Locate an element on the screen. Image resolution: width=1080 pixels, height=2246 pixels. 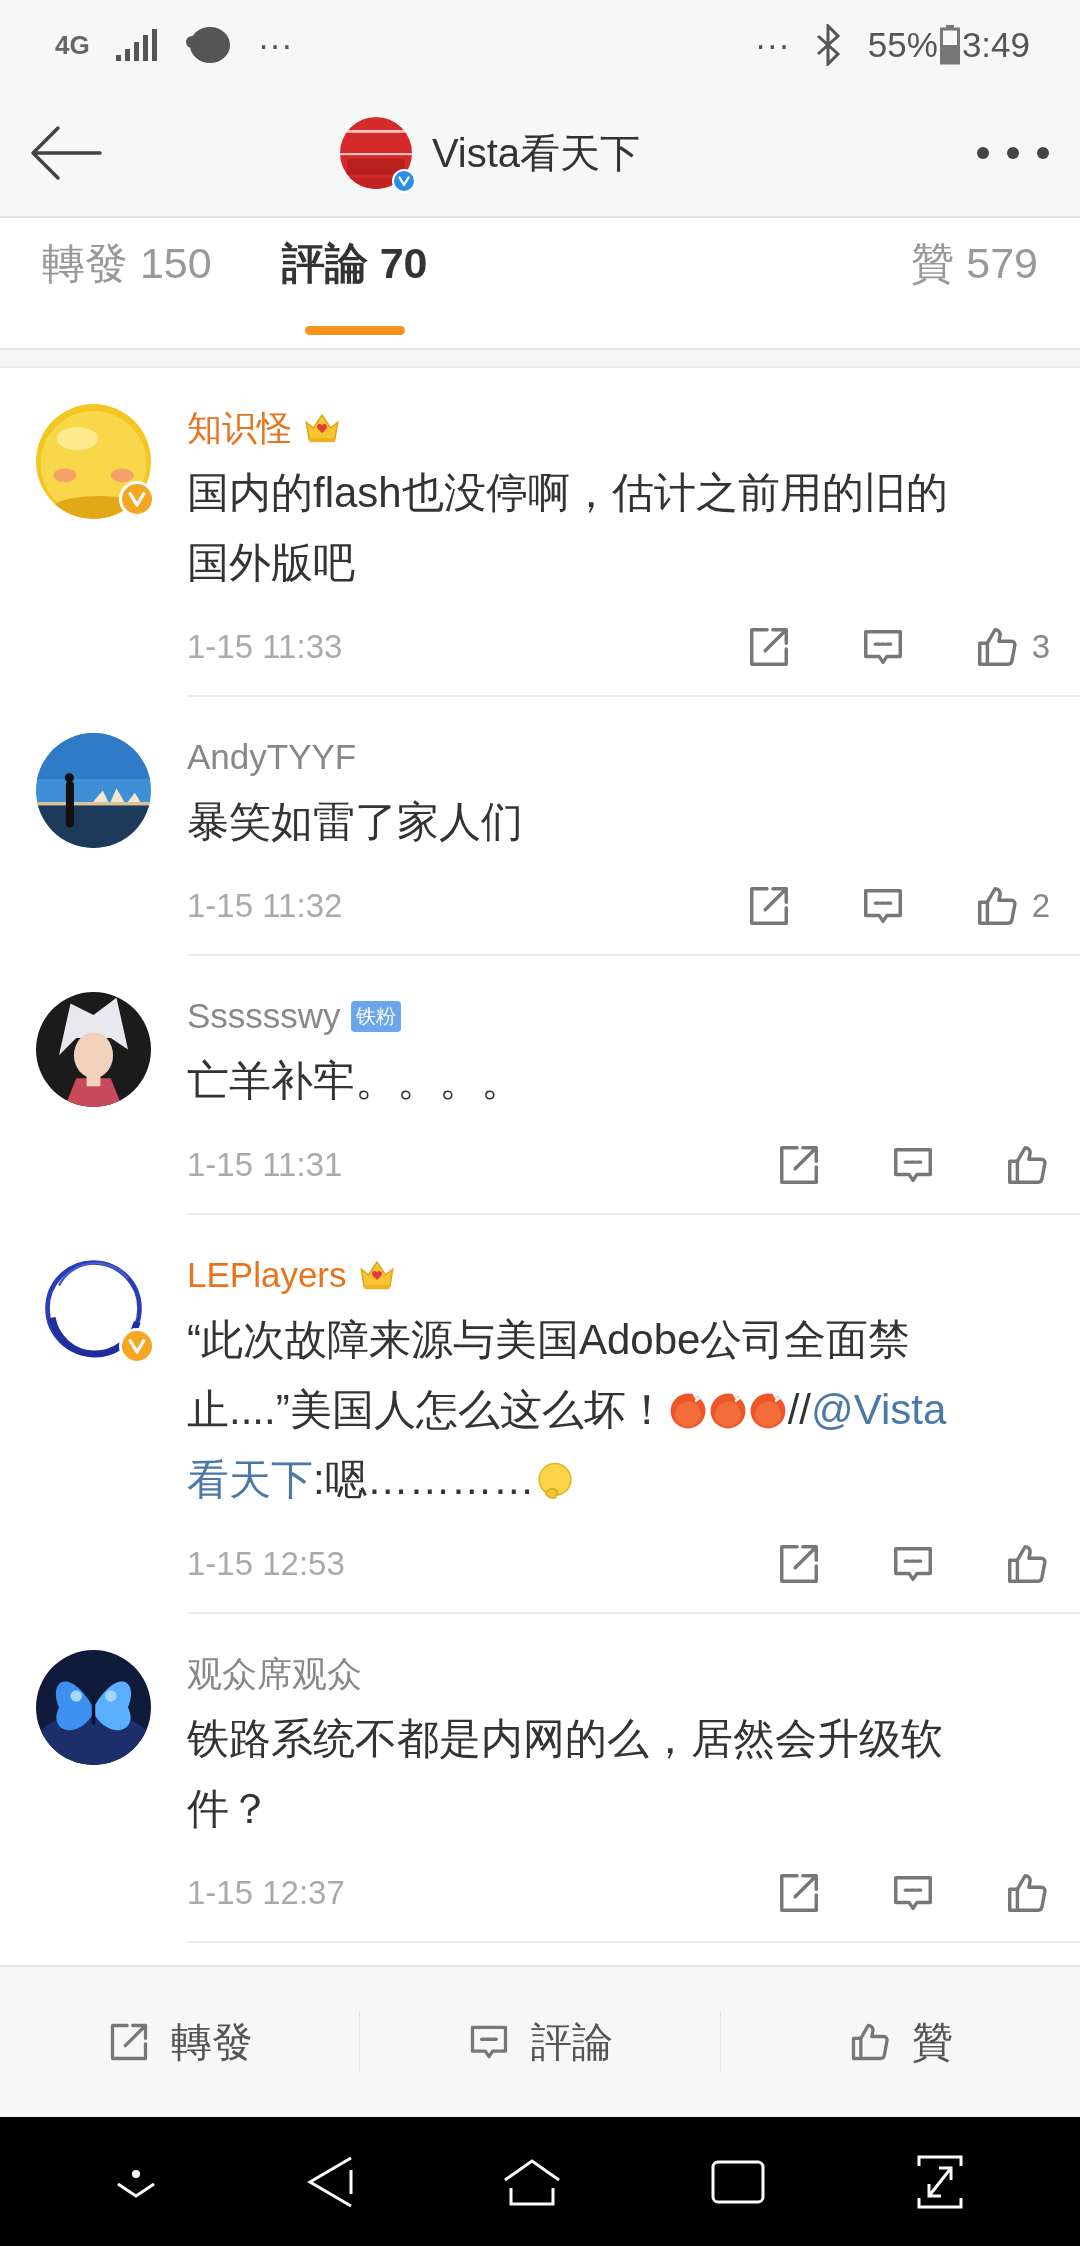
username: LEPlayers is located at coordinates (267, 1275).